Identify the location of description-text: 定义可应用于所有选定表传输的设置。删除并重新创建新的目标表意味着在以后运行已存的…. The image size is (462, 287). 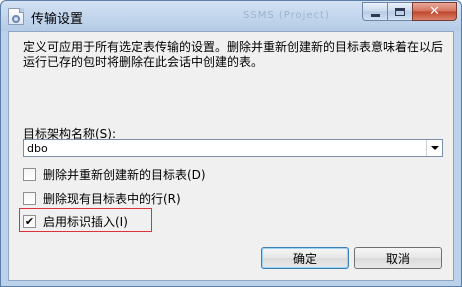
(233, 54).